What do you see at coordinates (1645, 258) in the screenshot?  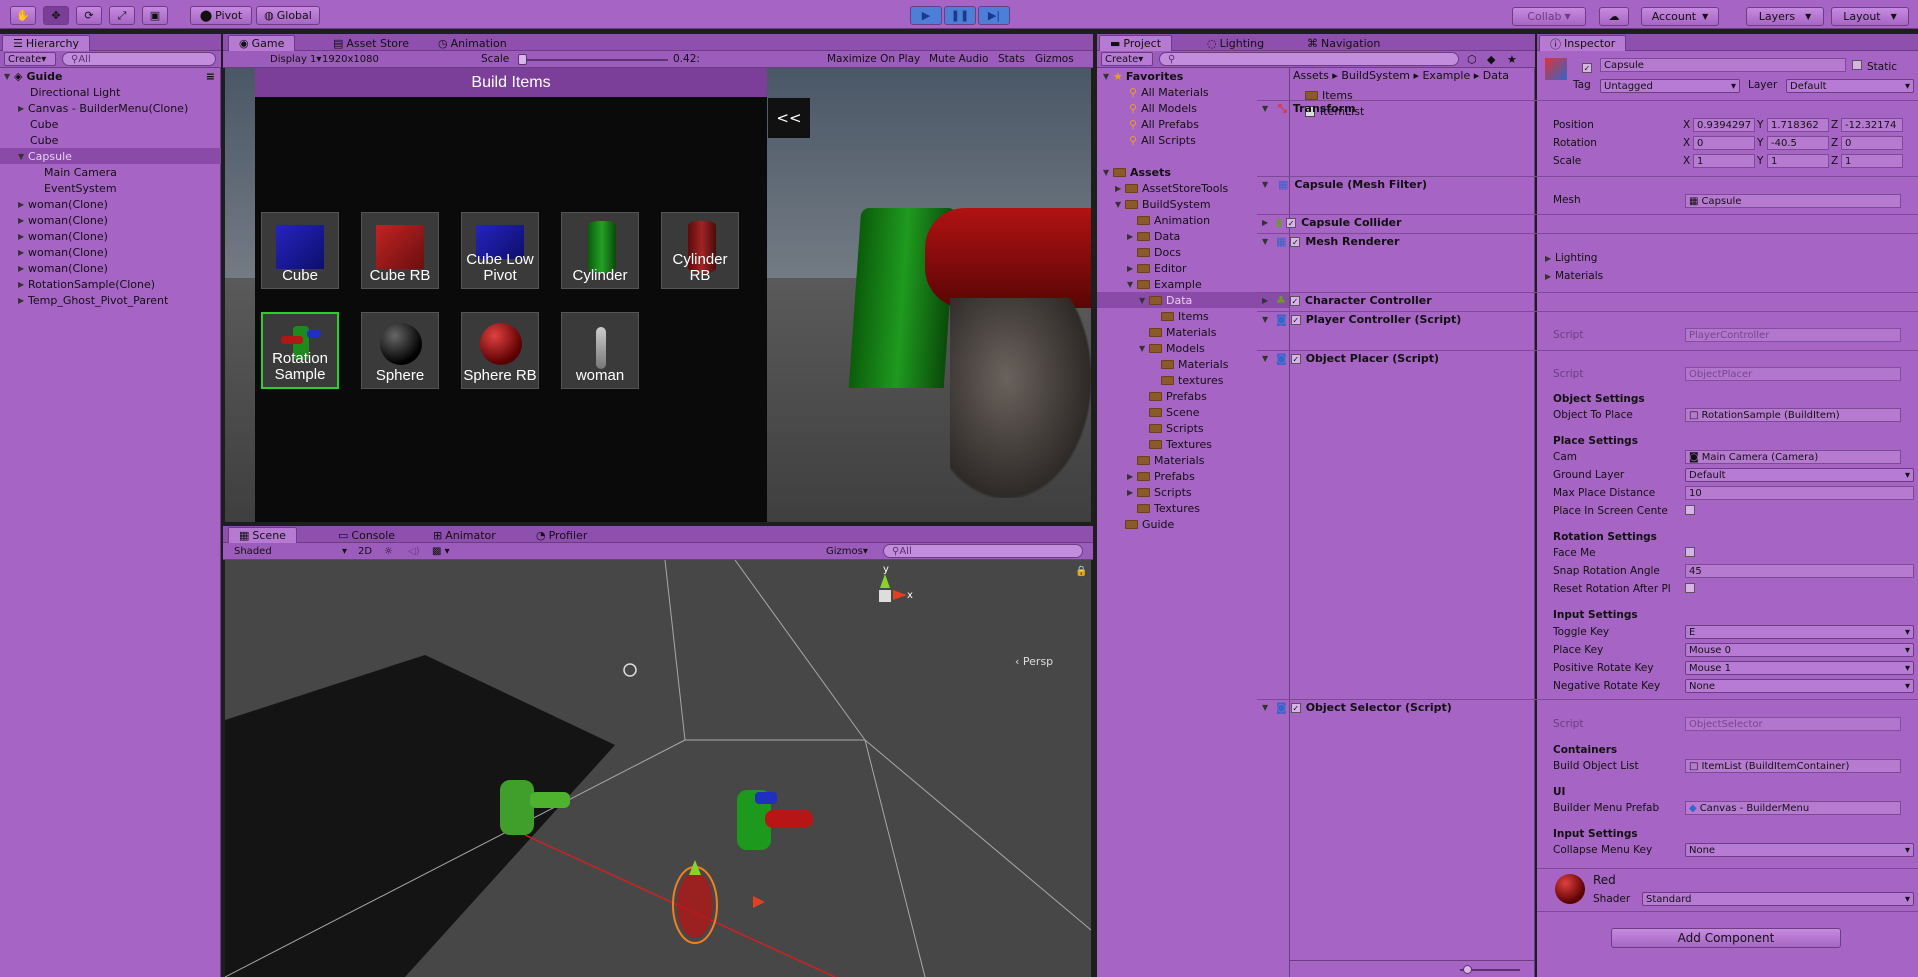 I see `lighting-foldout: ▶ Lighting` at bounding box center [1645, 258].